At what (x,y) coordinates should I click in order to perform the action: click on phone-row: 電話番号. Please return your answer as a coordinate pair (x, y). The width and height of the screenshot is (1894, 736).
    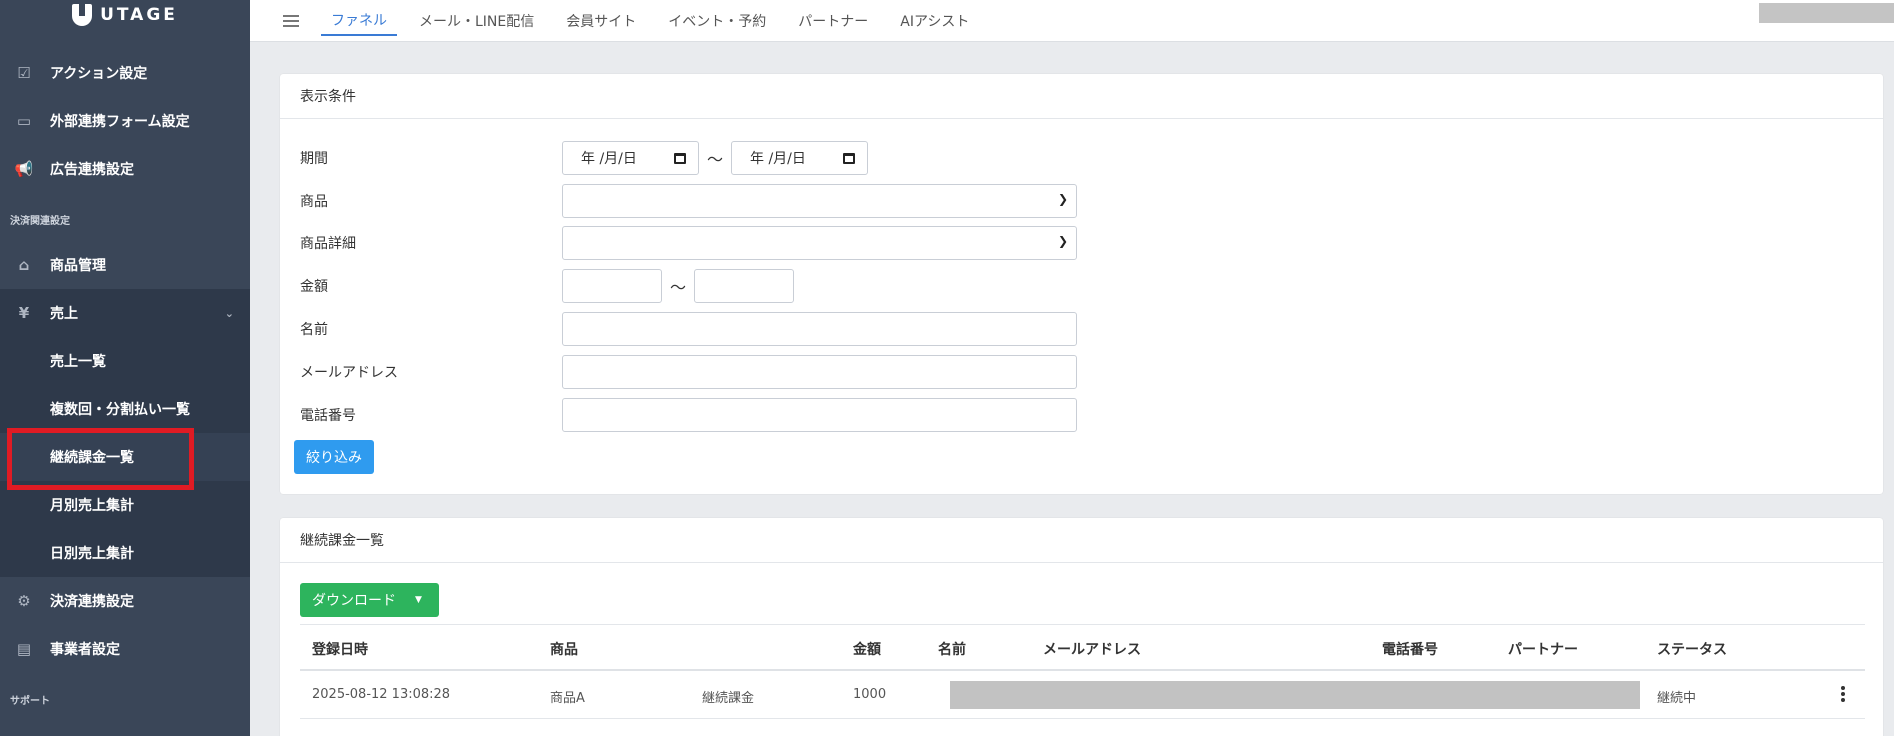
    Looking at the image, I should click on (688, 415).